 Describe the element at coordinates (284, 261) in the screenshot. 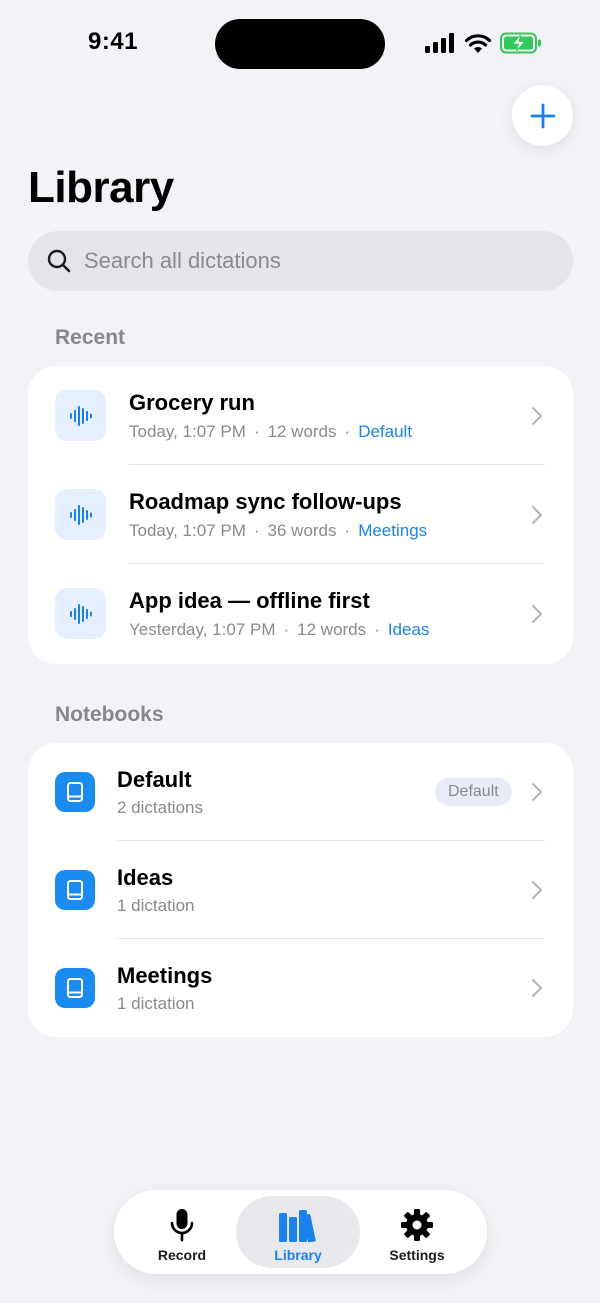

I see `search-input` at that location.